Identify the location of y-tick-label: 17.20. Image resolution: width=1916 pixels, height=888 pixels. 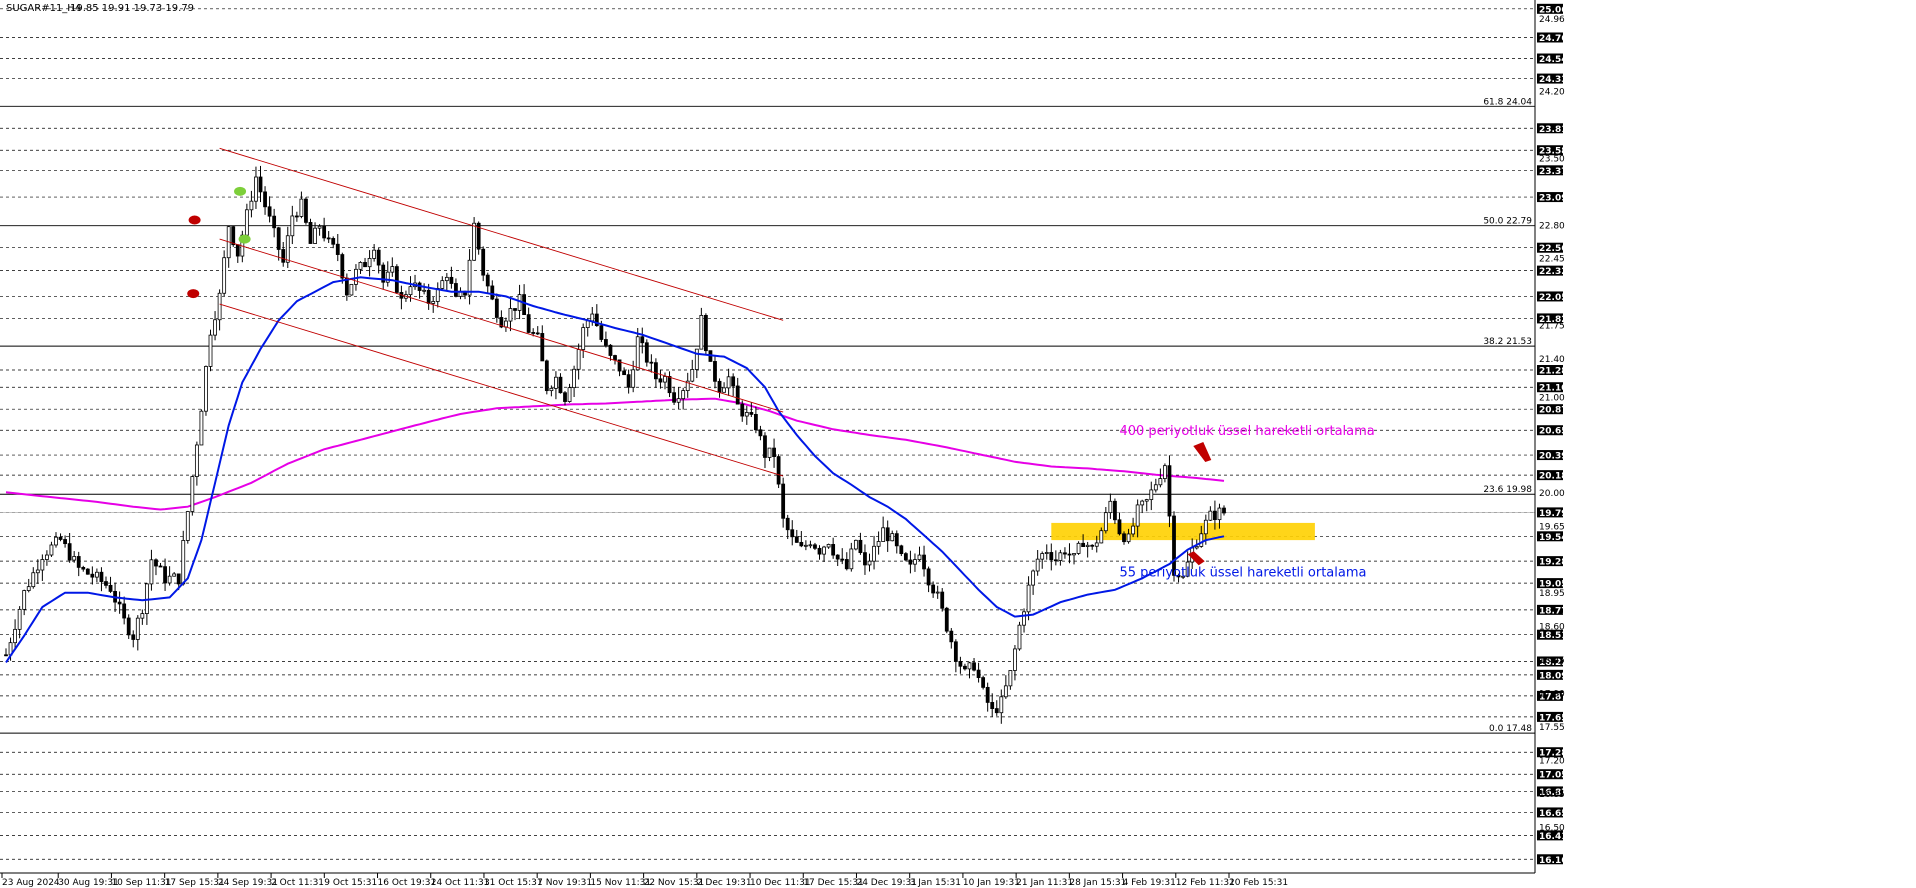
(1552, 761).